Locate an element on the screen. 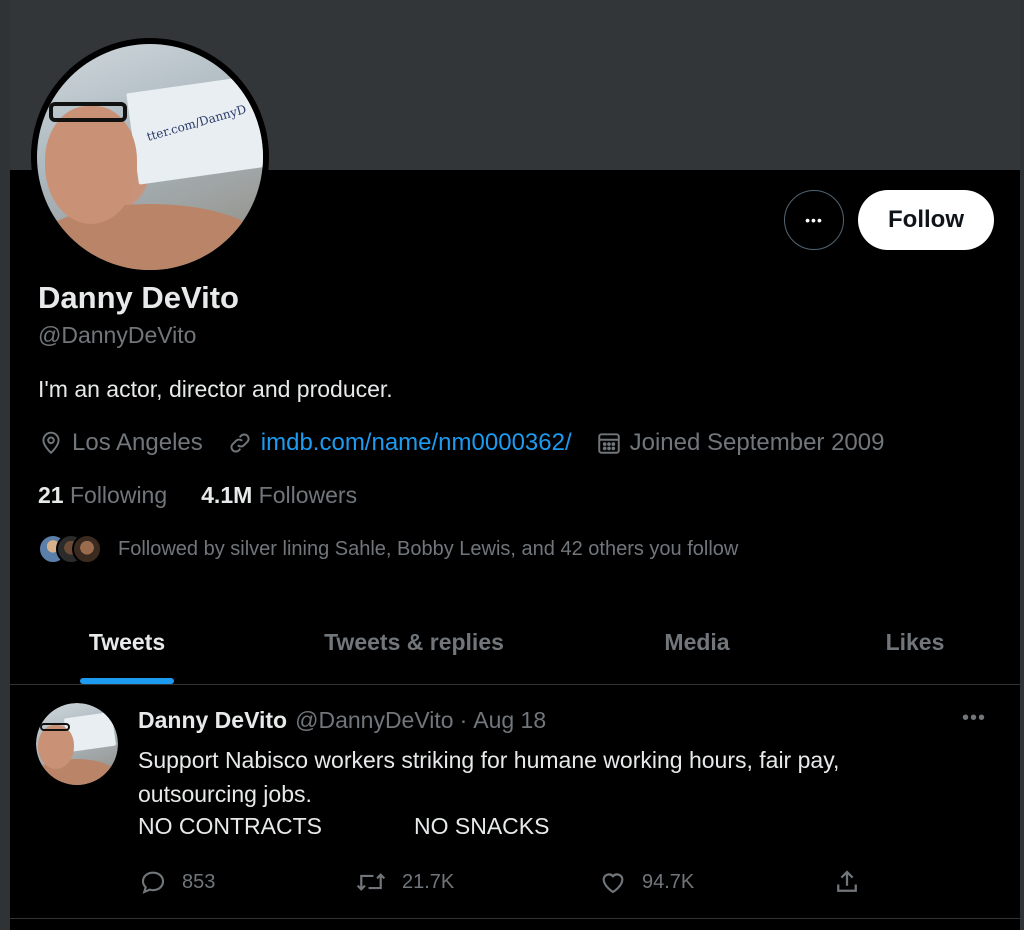  joined-text: Joined September 2009 is located at coordinates (757, 442).